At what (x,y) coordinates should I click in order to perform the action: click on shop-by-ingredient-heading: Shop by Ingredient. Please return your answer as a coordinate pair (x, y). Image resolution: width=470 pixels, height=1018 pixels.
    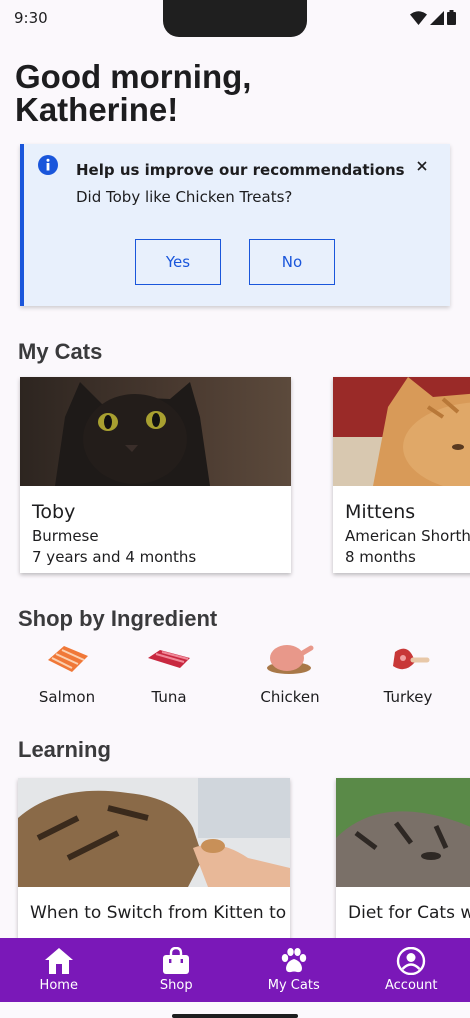
    Looking at the image, I should click on (118, 618).